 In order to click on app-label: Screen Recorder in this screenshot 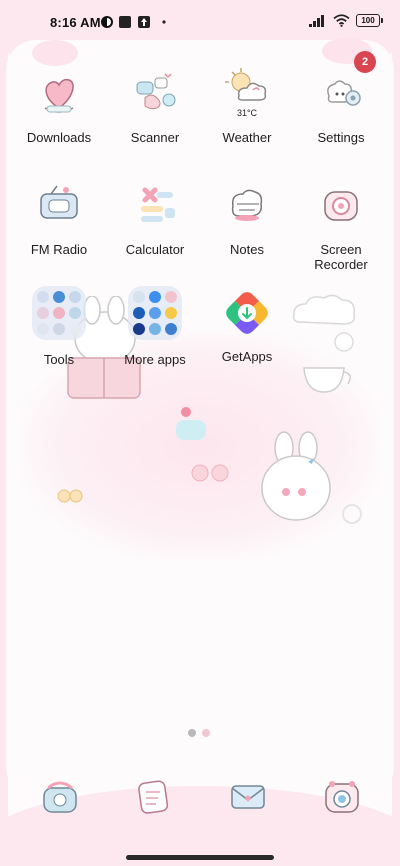, I will do `click(341, 257)`.